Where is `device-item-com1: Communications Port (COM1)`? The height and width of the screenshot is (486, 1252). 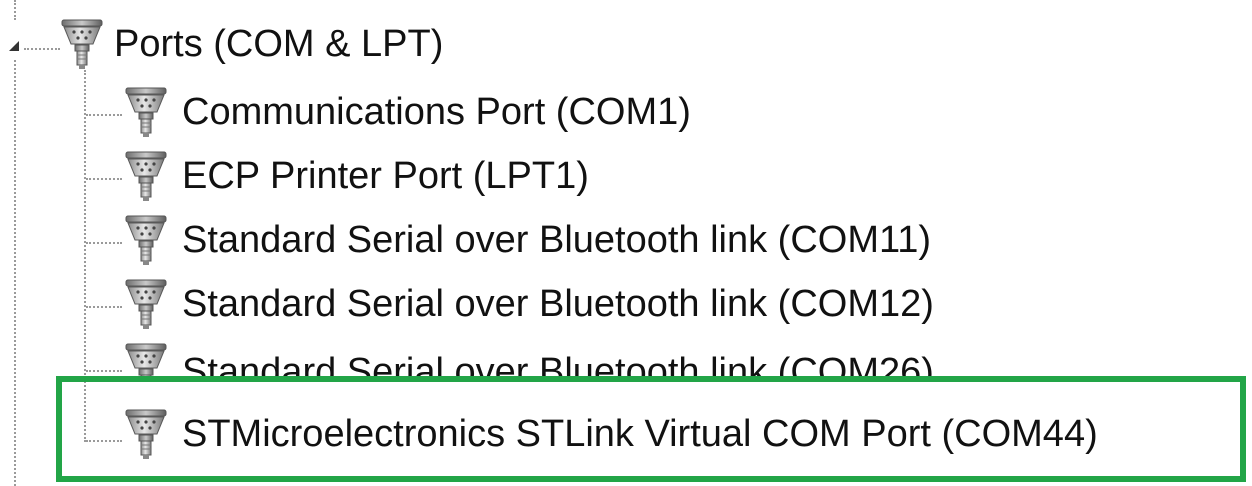
device-item-com1: Communications Port (COM1) is located at coordinates (407, 112).